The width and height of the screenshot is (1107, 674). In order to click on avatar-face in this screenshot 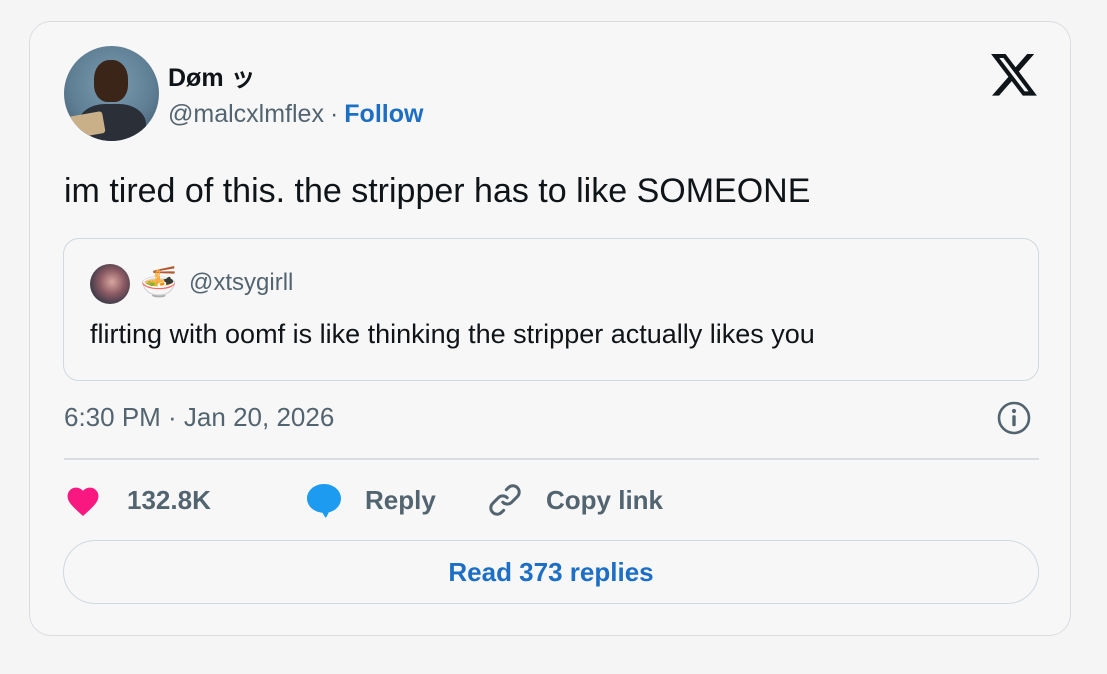, I will do `click(111, 81)`.